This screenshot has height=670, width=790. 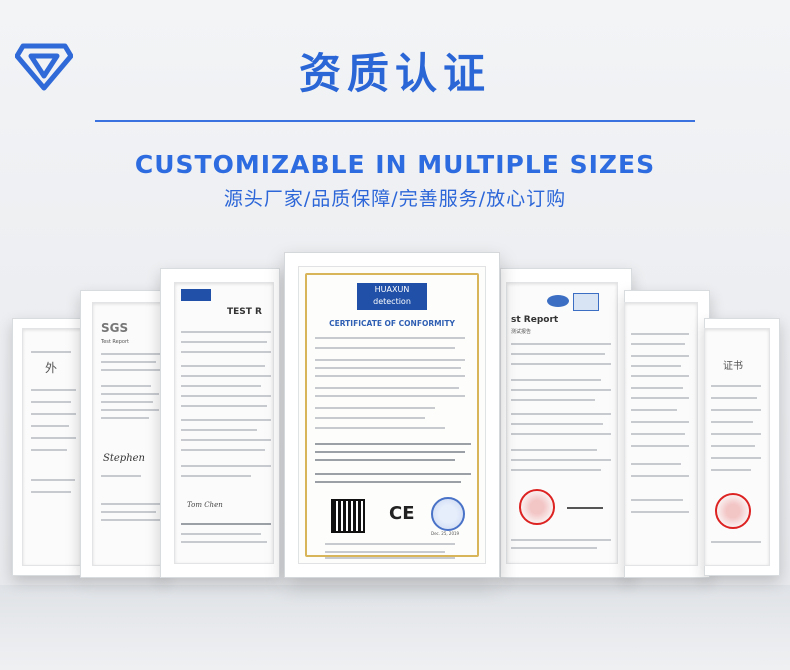 What do you see at coordinates (196, 295) in the screenshot?
I see `report-logo` at bounding box center [196, 295].